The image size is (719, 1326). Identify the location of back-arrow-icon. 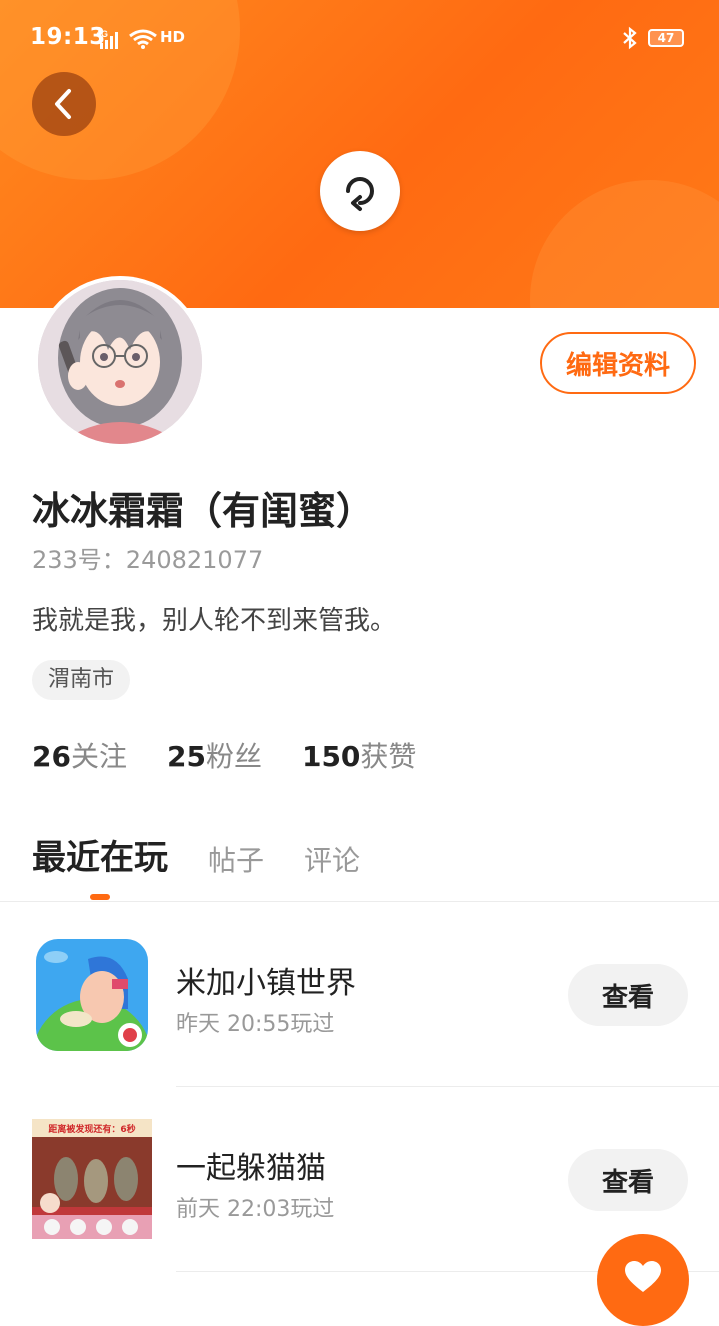
(63, 104).